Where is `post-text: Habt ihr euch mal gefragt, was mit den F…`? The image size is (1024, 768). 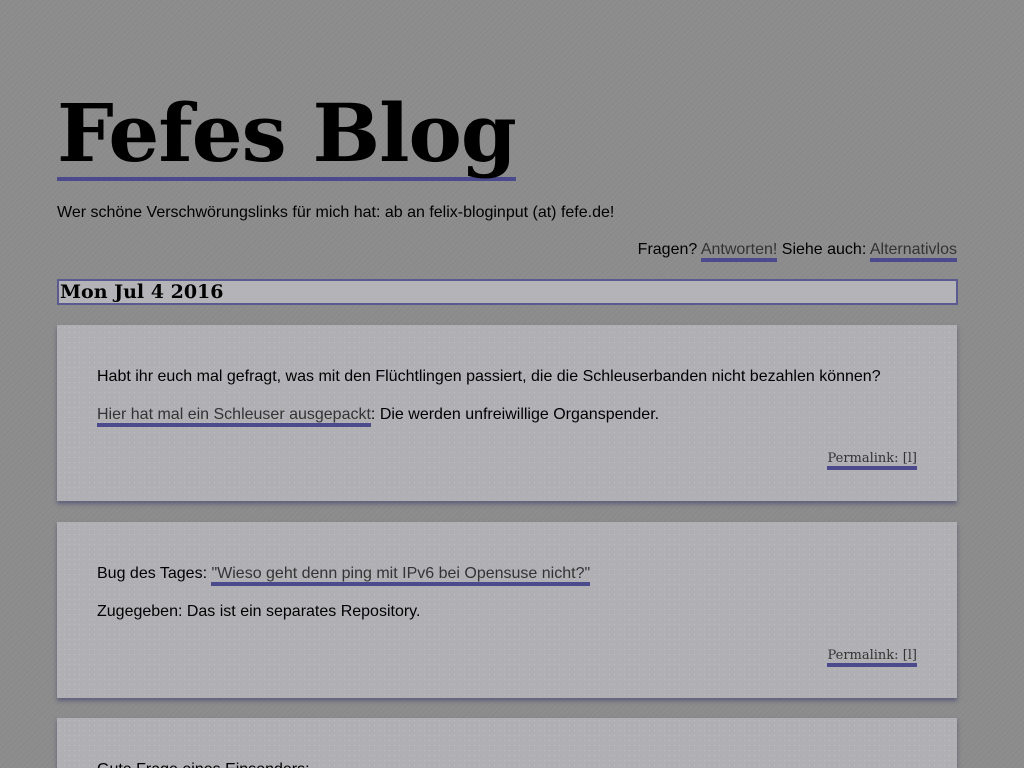
post-text: Habt ihr euch mal gefragt, was mit den F… is located at coordinates (489, 376).